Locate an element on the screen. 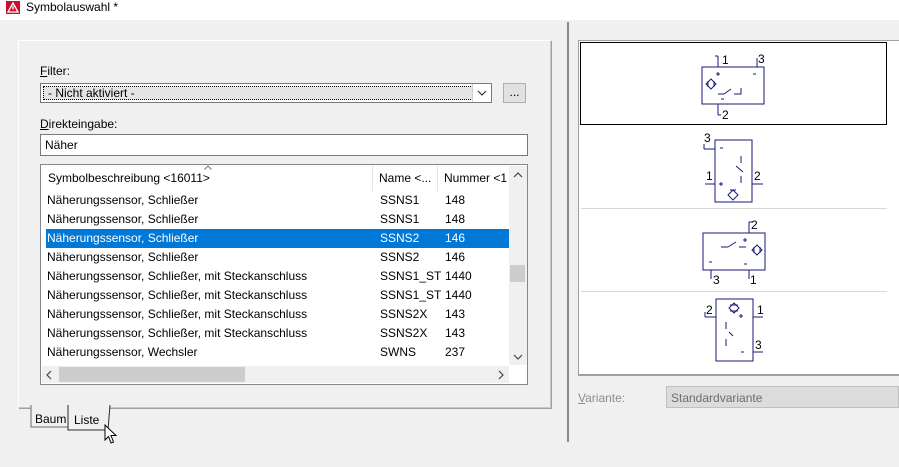  symbol-preview-item: 1 3 2 is located at coordinates (733, 83).